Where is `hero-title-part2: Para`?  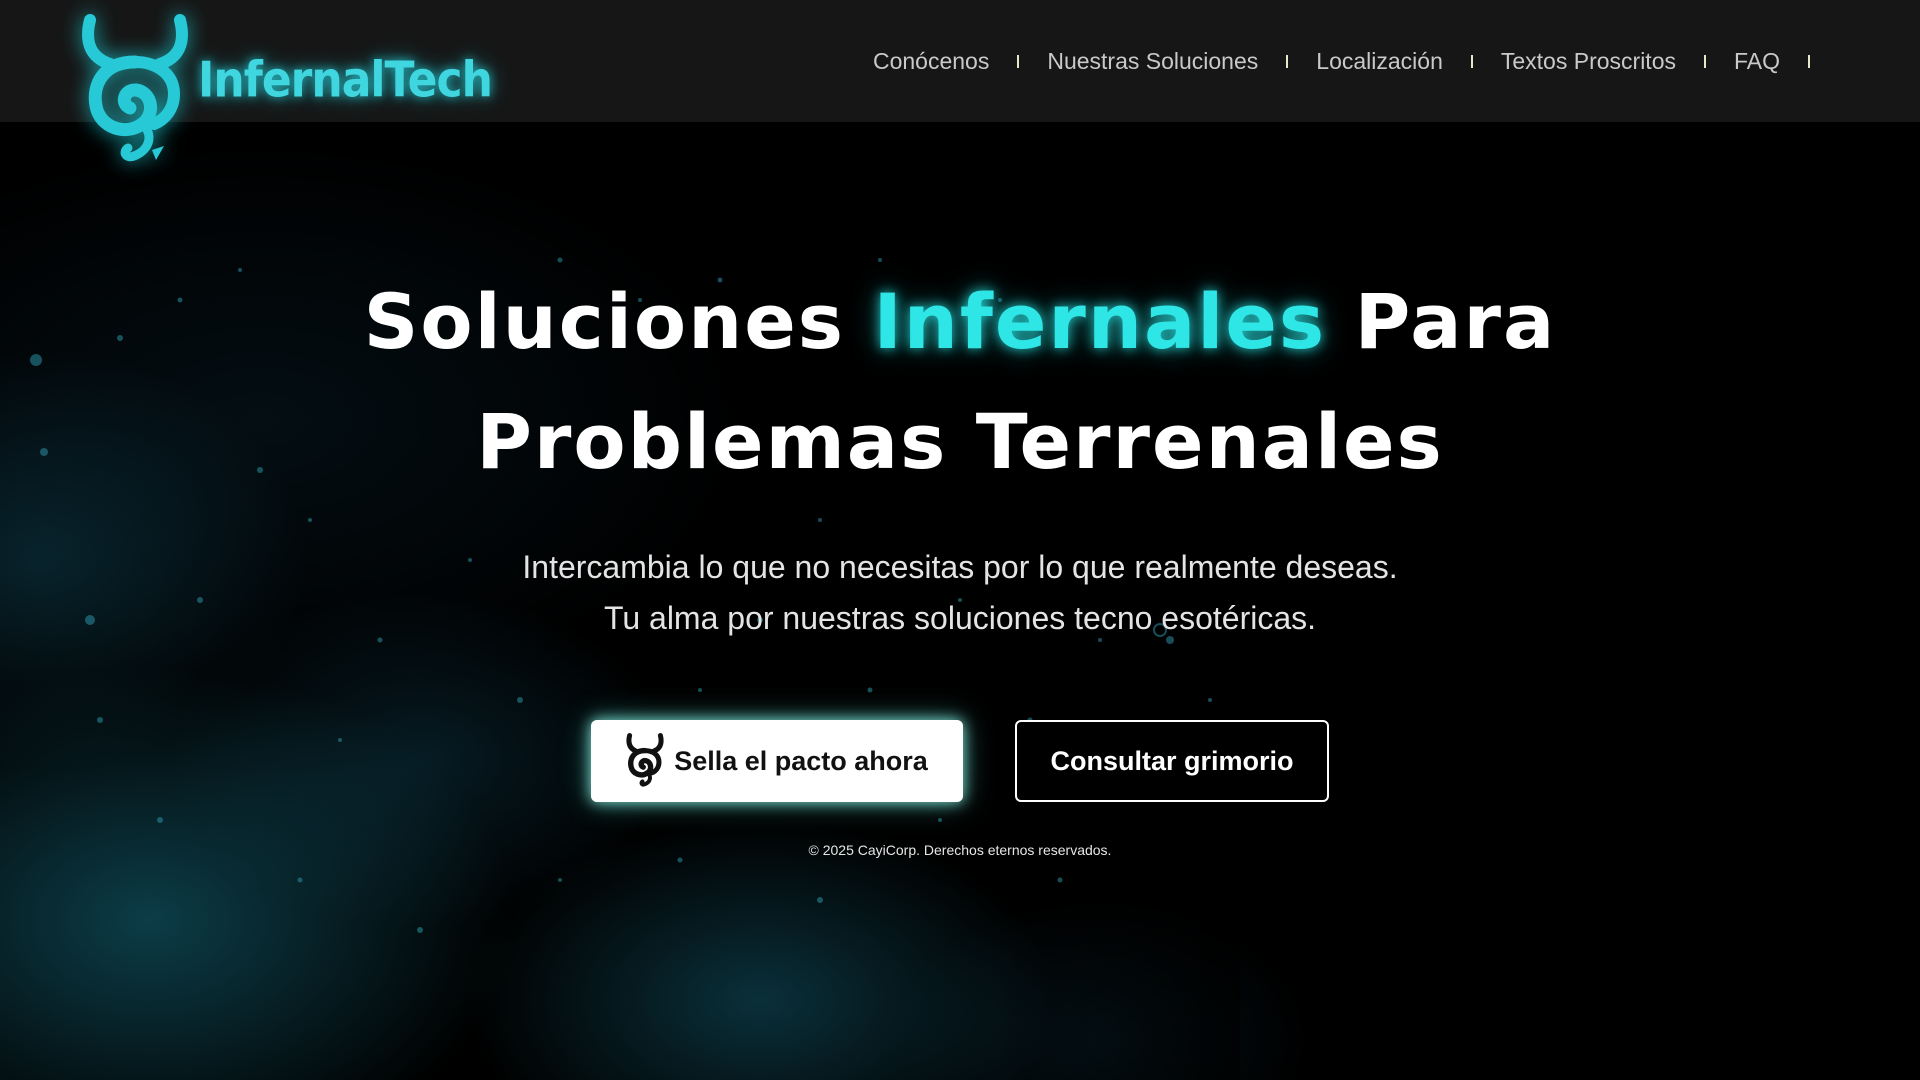 hero-title-part2: Para is located at coordinates (1441, 321).